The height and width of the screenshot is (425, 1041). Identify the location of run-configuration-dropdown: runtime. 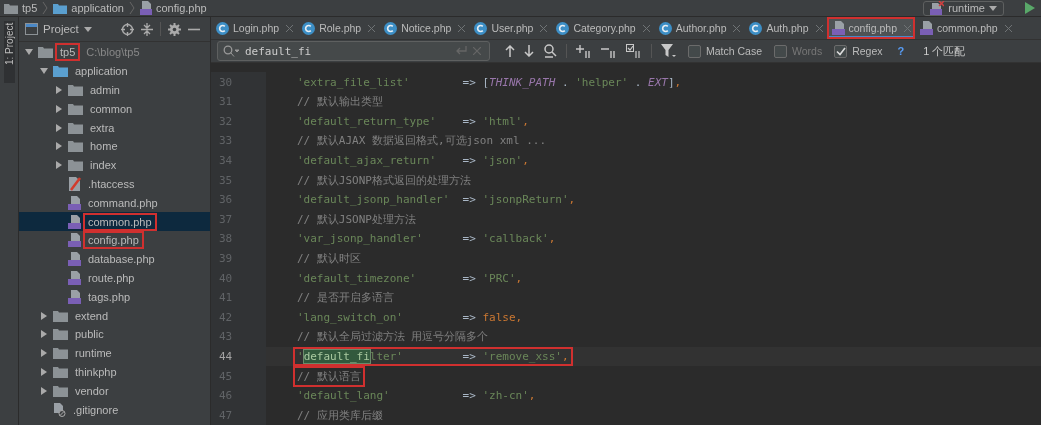
(963, 8).